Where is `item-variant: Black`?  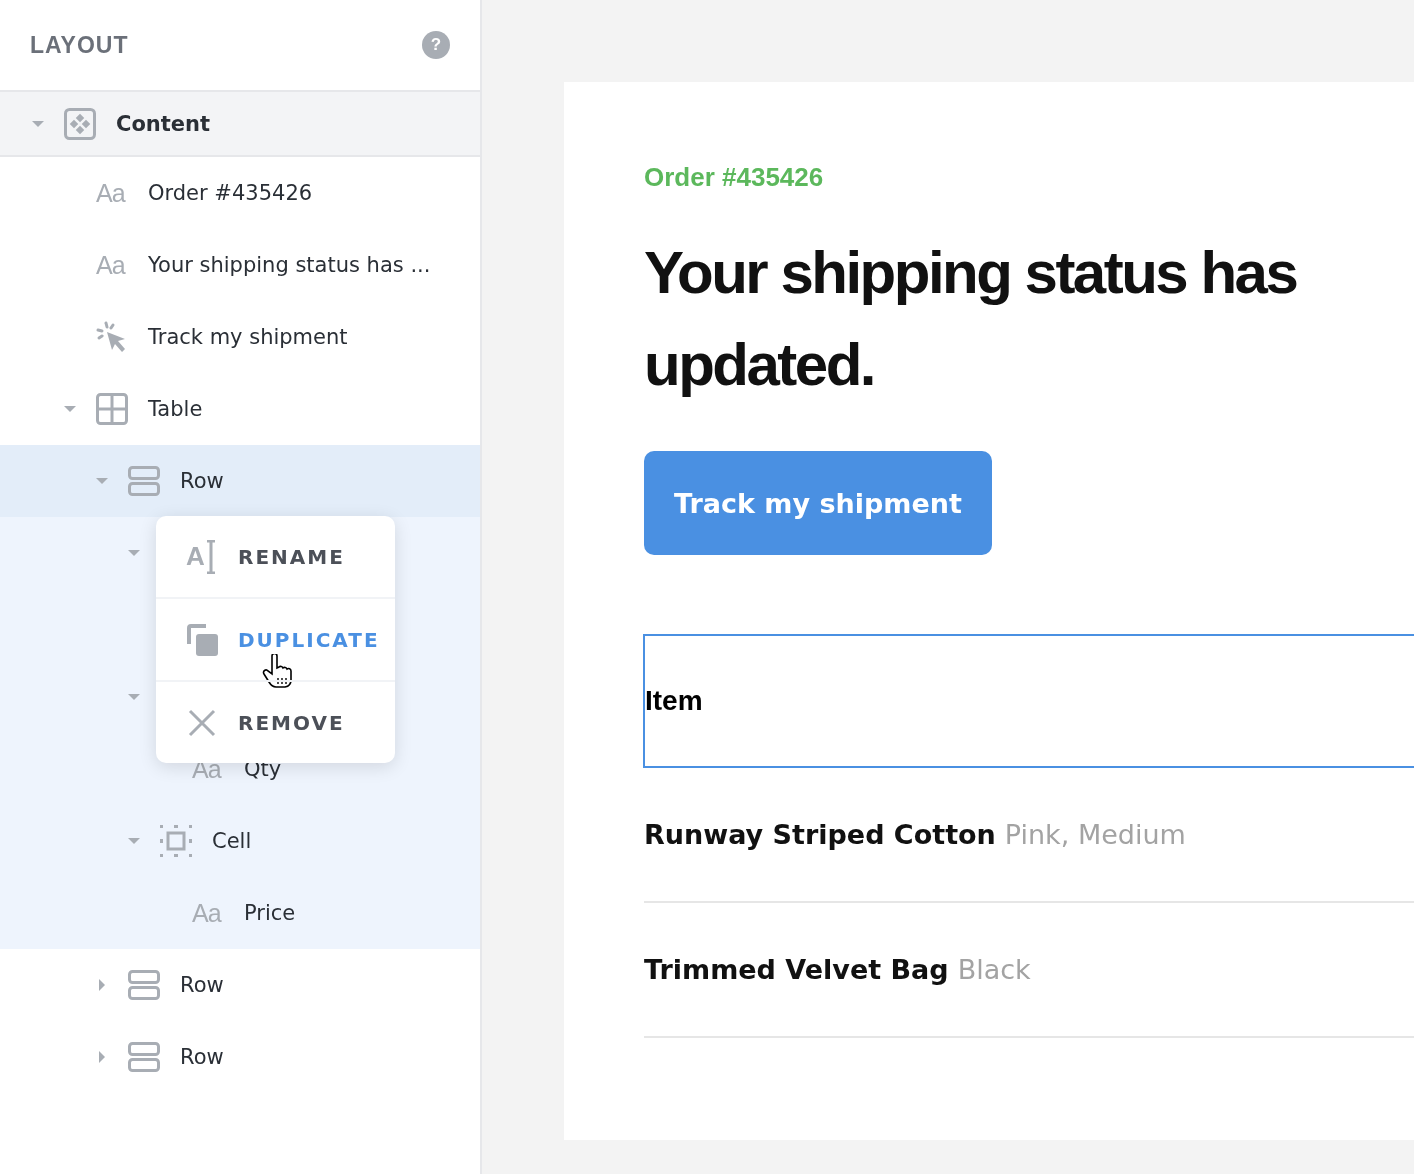 item-variant: Black is located at coordinates (994, 969).